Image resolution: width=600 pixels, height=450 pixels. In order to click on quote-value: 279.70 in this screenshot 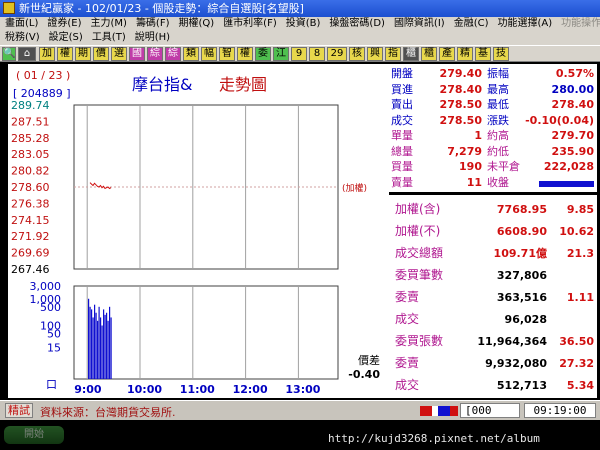, I will do `click(572, 135)`.